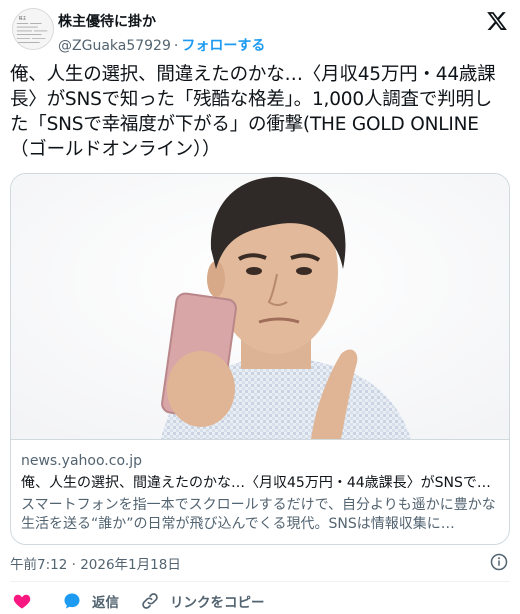 The image size is (520, 614). What do you see at coordinates (72, 601) in the screenshot?
I see `reply-icon` at bounding box center [72, 601].